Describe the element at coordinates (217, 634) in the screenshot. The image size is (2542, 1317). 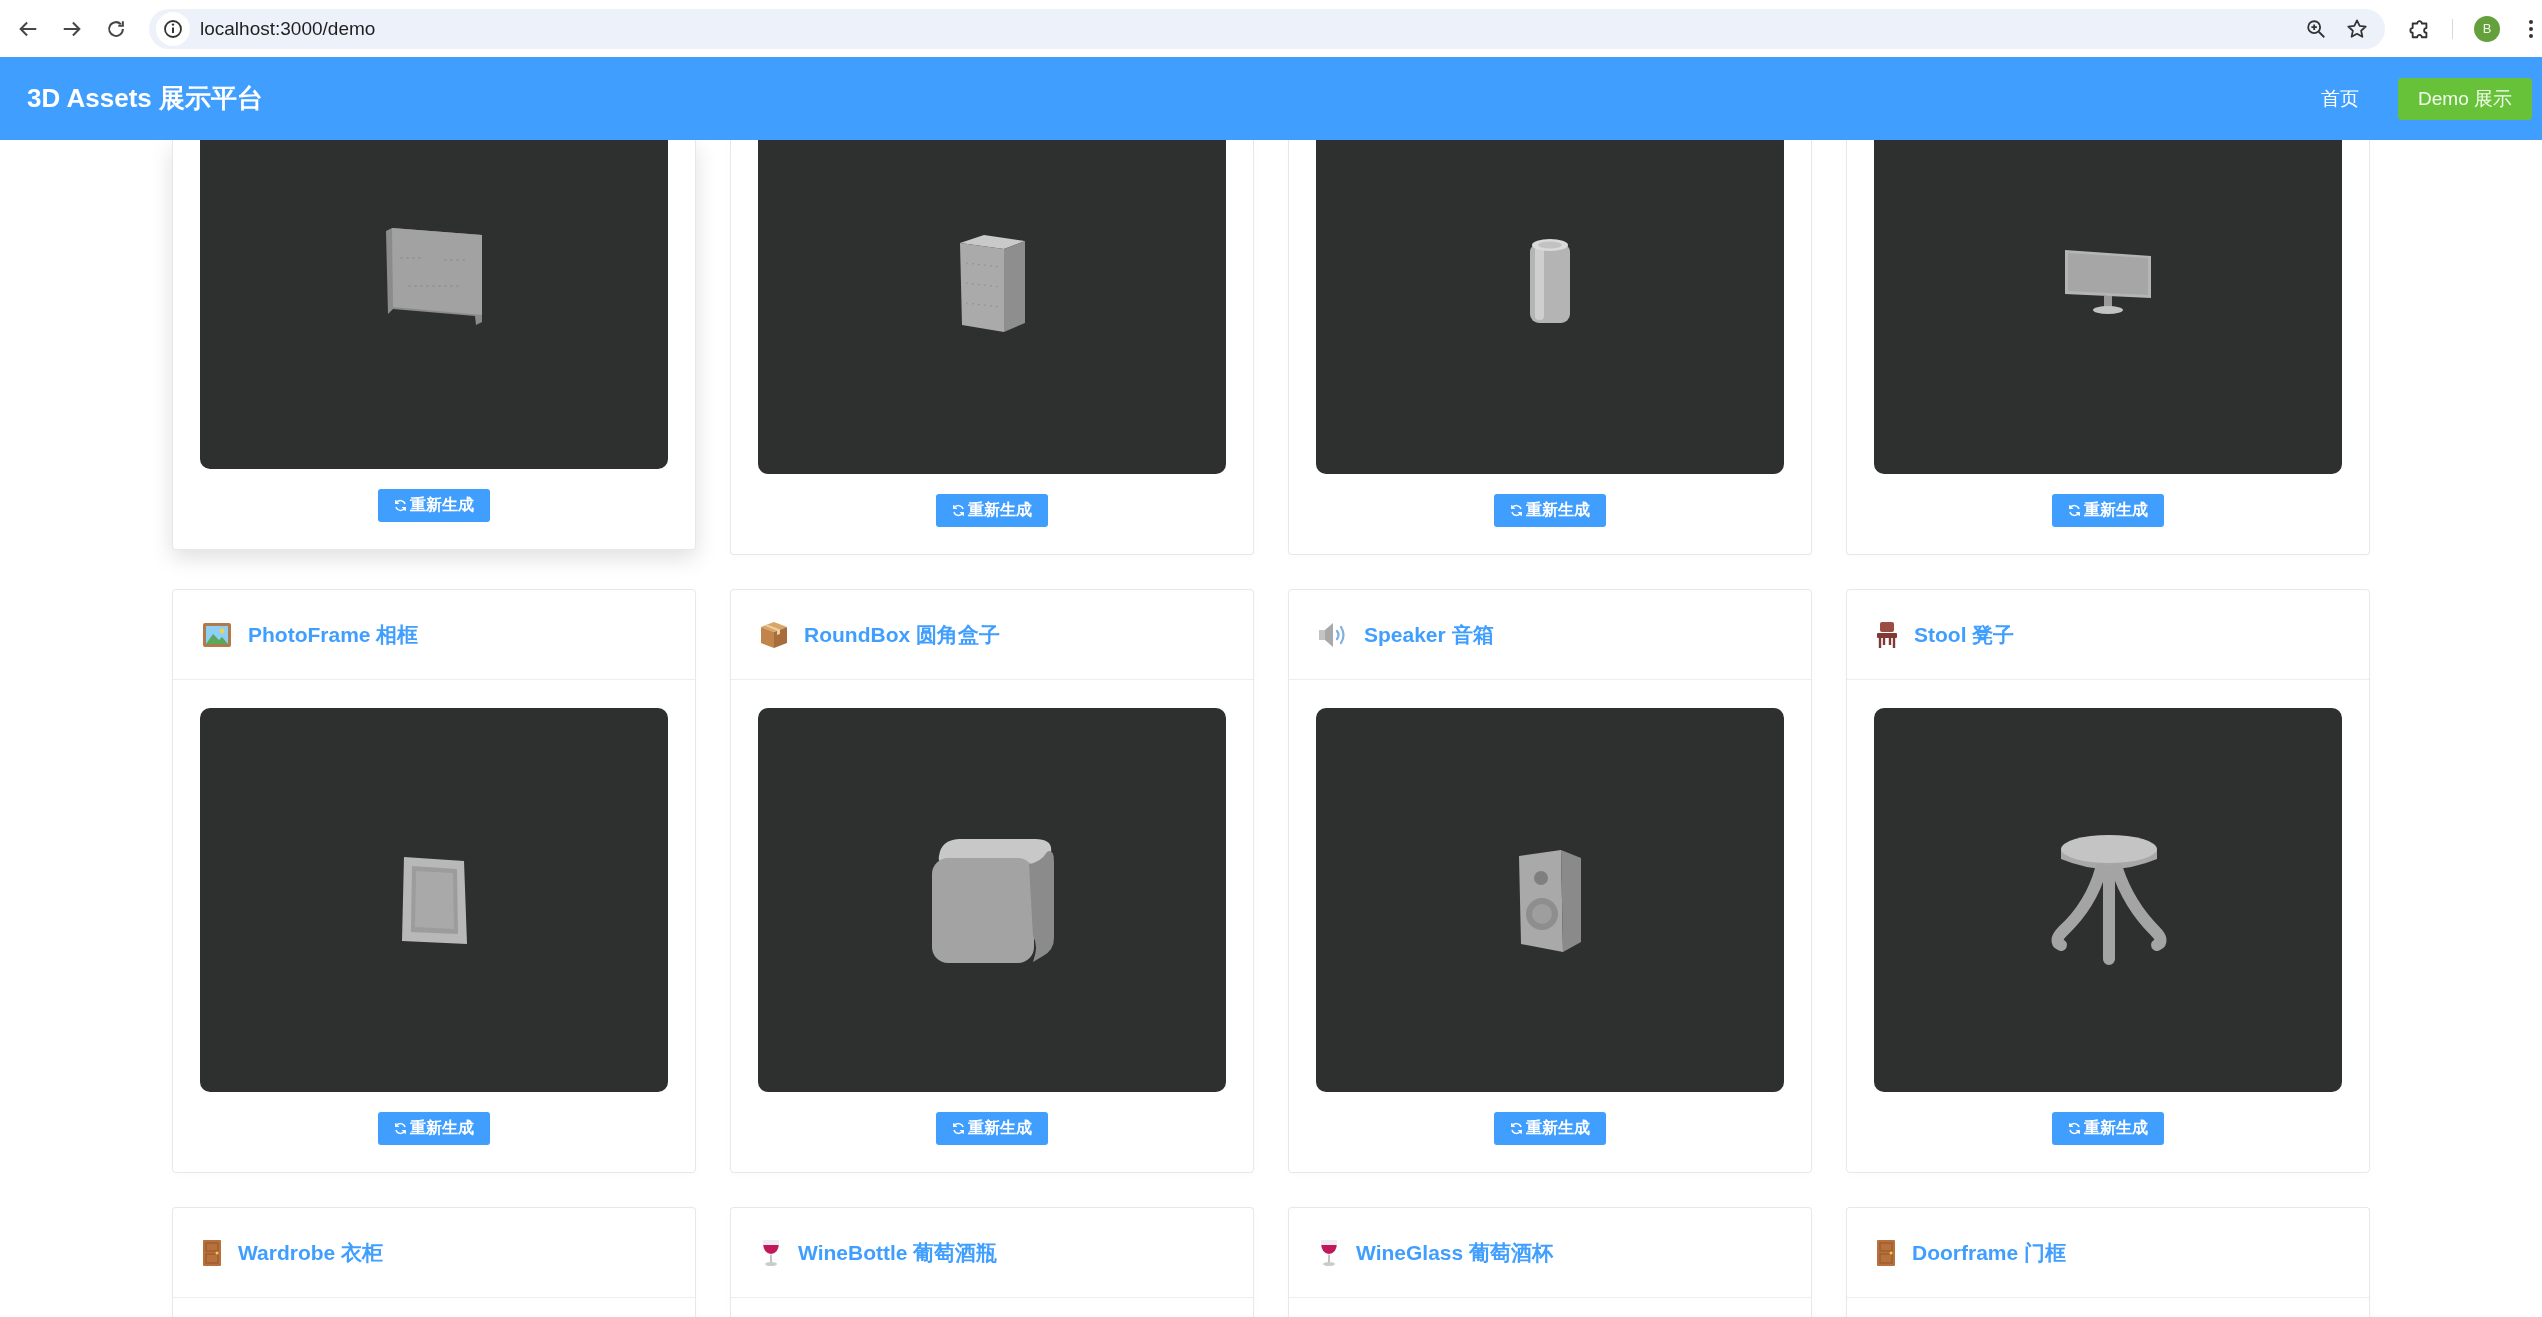
I see `picture-frame-icon` at that location.